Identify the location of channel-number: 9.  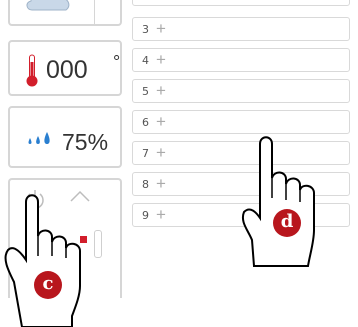
(145, 215).